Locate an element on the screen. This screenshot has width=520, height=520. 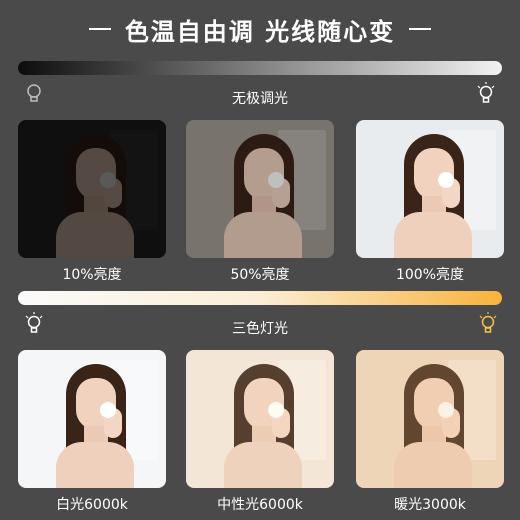
caption-warm-light: 暖光3000k is located at coordinates (430, 505).